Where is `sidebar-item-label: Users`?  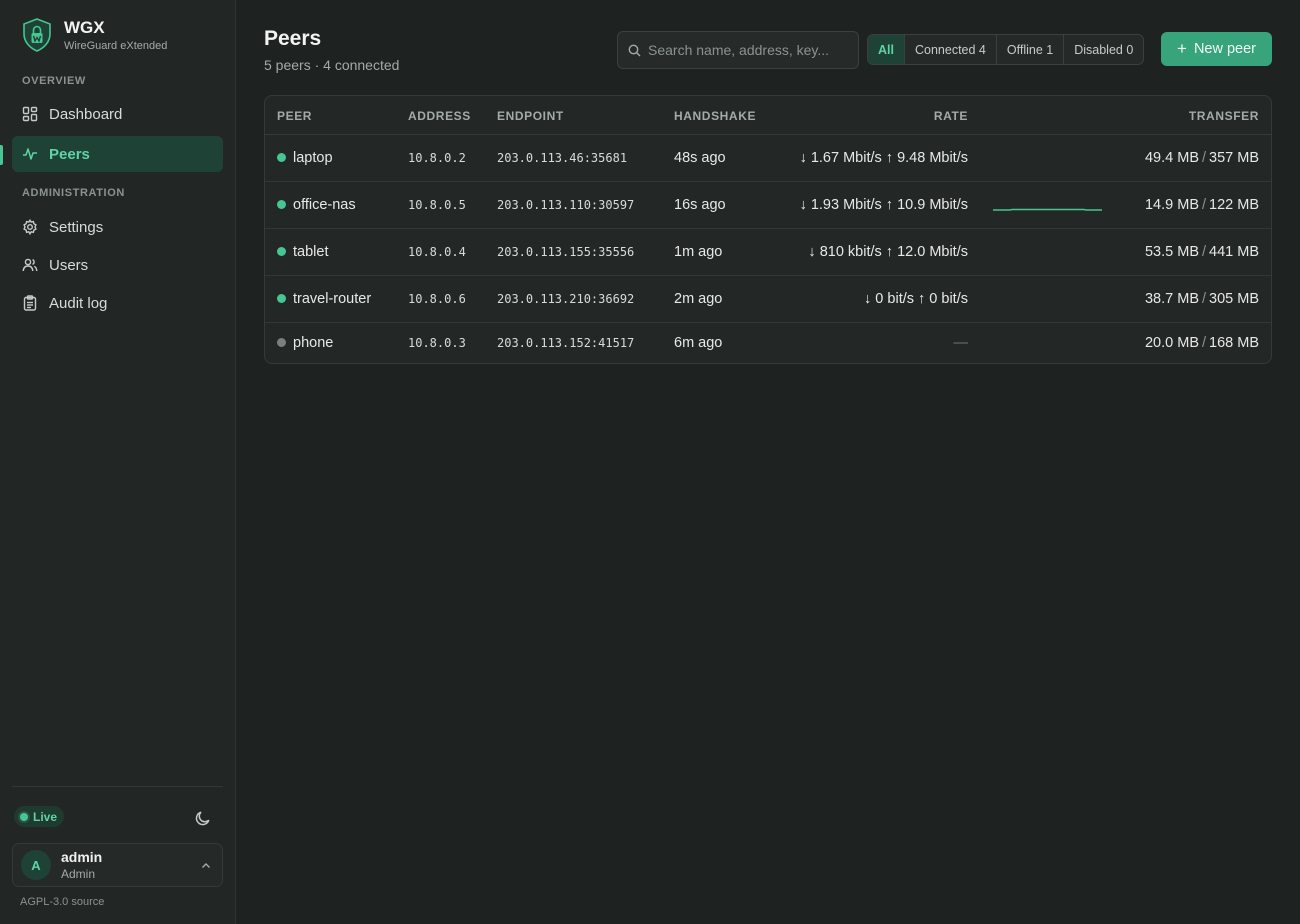
sidebar-item-label: Users is located at coordinates (69, 265).